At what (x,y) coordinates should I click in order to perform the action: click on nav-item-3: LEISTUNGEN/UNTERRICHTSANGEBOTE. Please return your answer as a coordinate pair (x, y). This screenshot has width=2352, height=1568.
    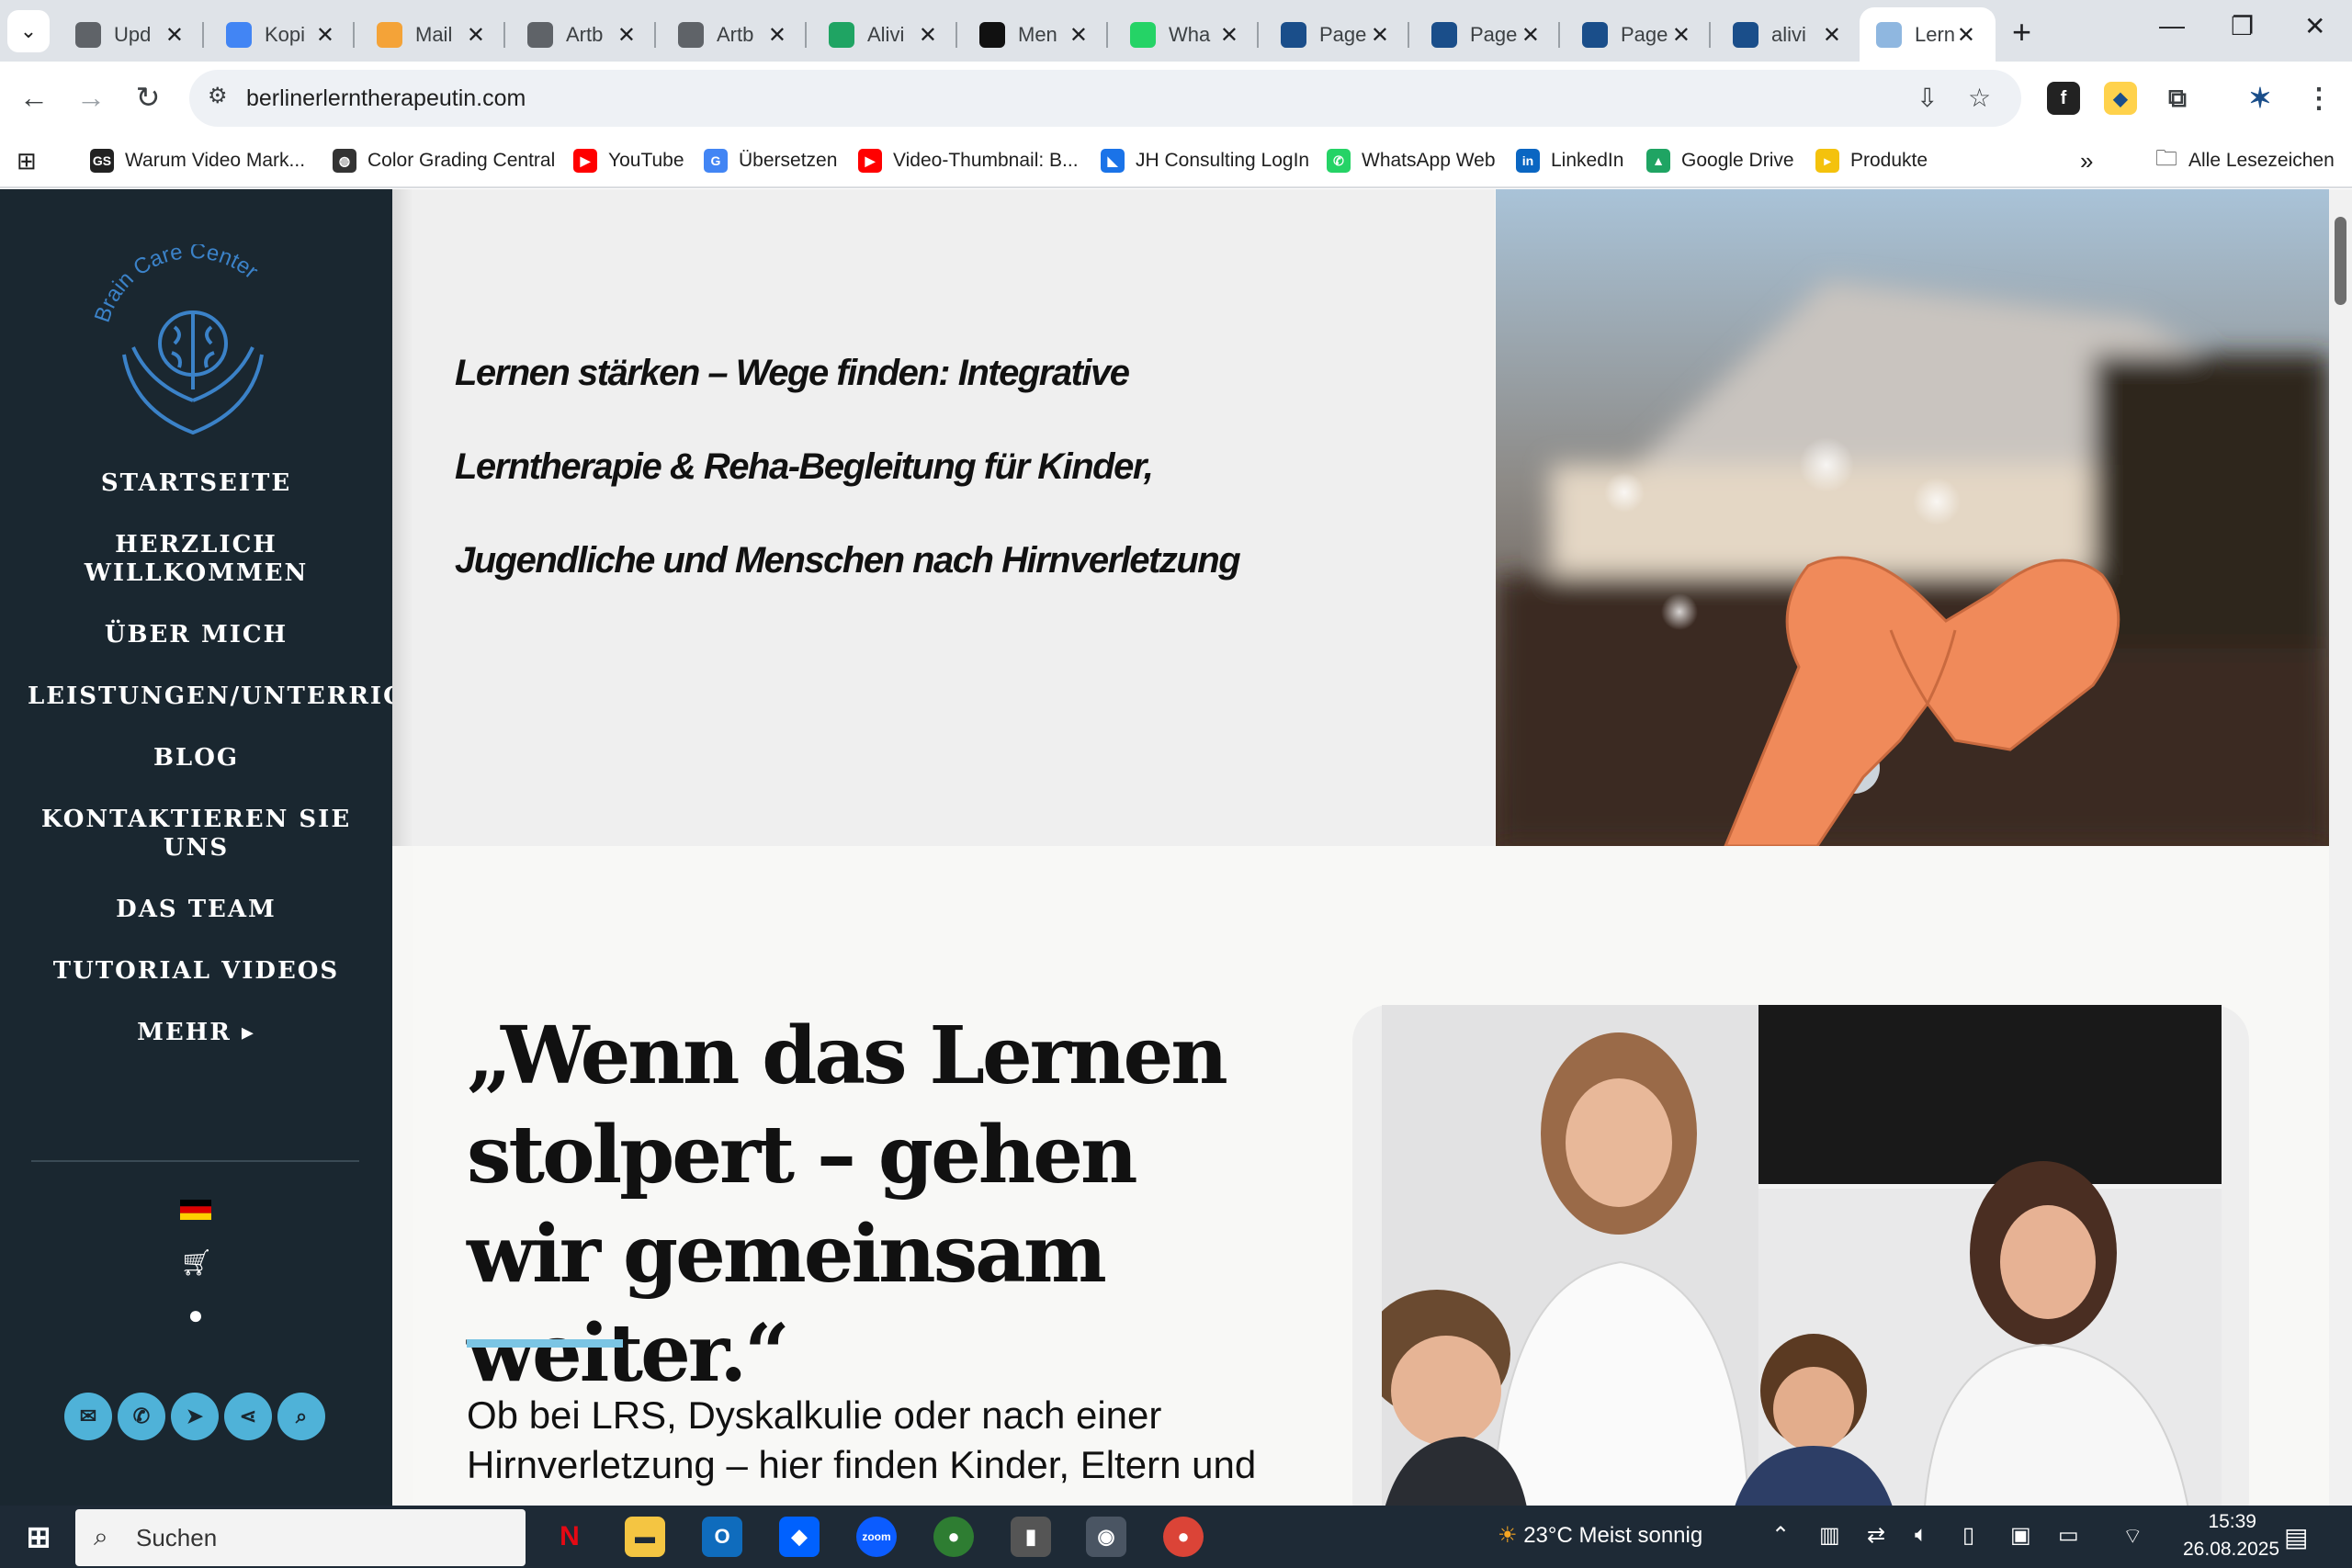
    Looking at the image, I should click on (318, 696).